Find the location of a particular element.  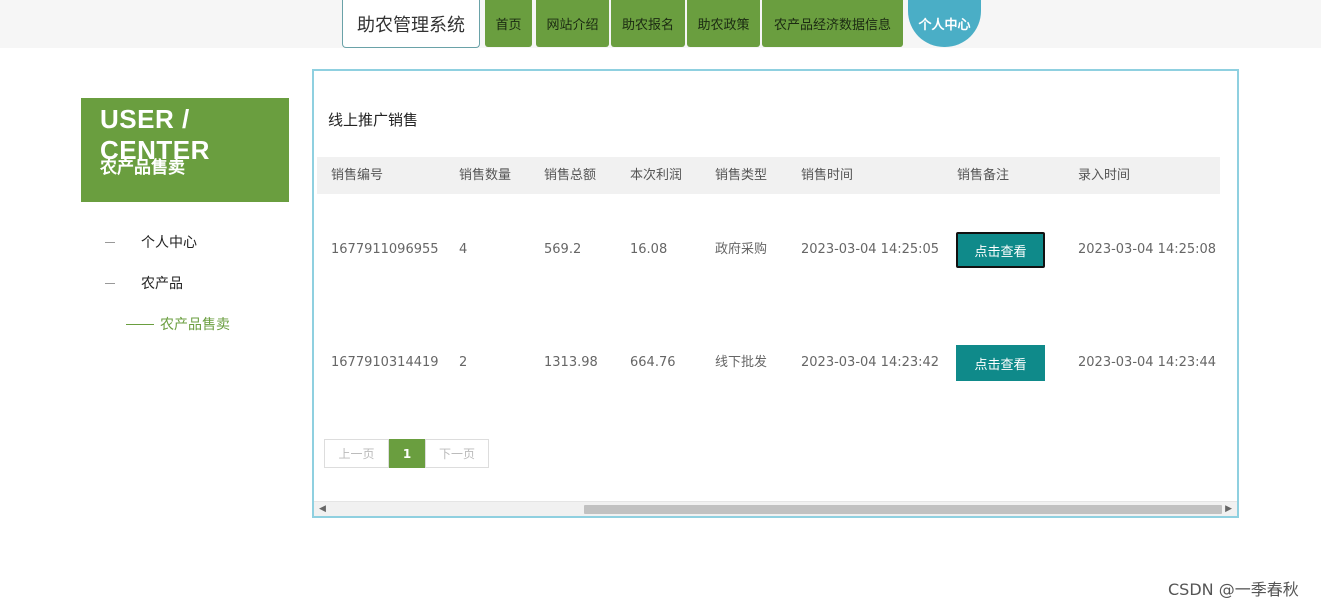

nav-farm-policy: 助农政策 is located at coordinates (723, 23).